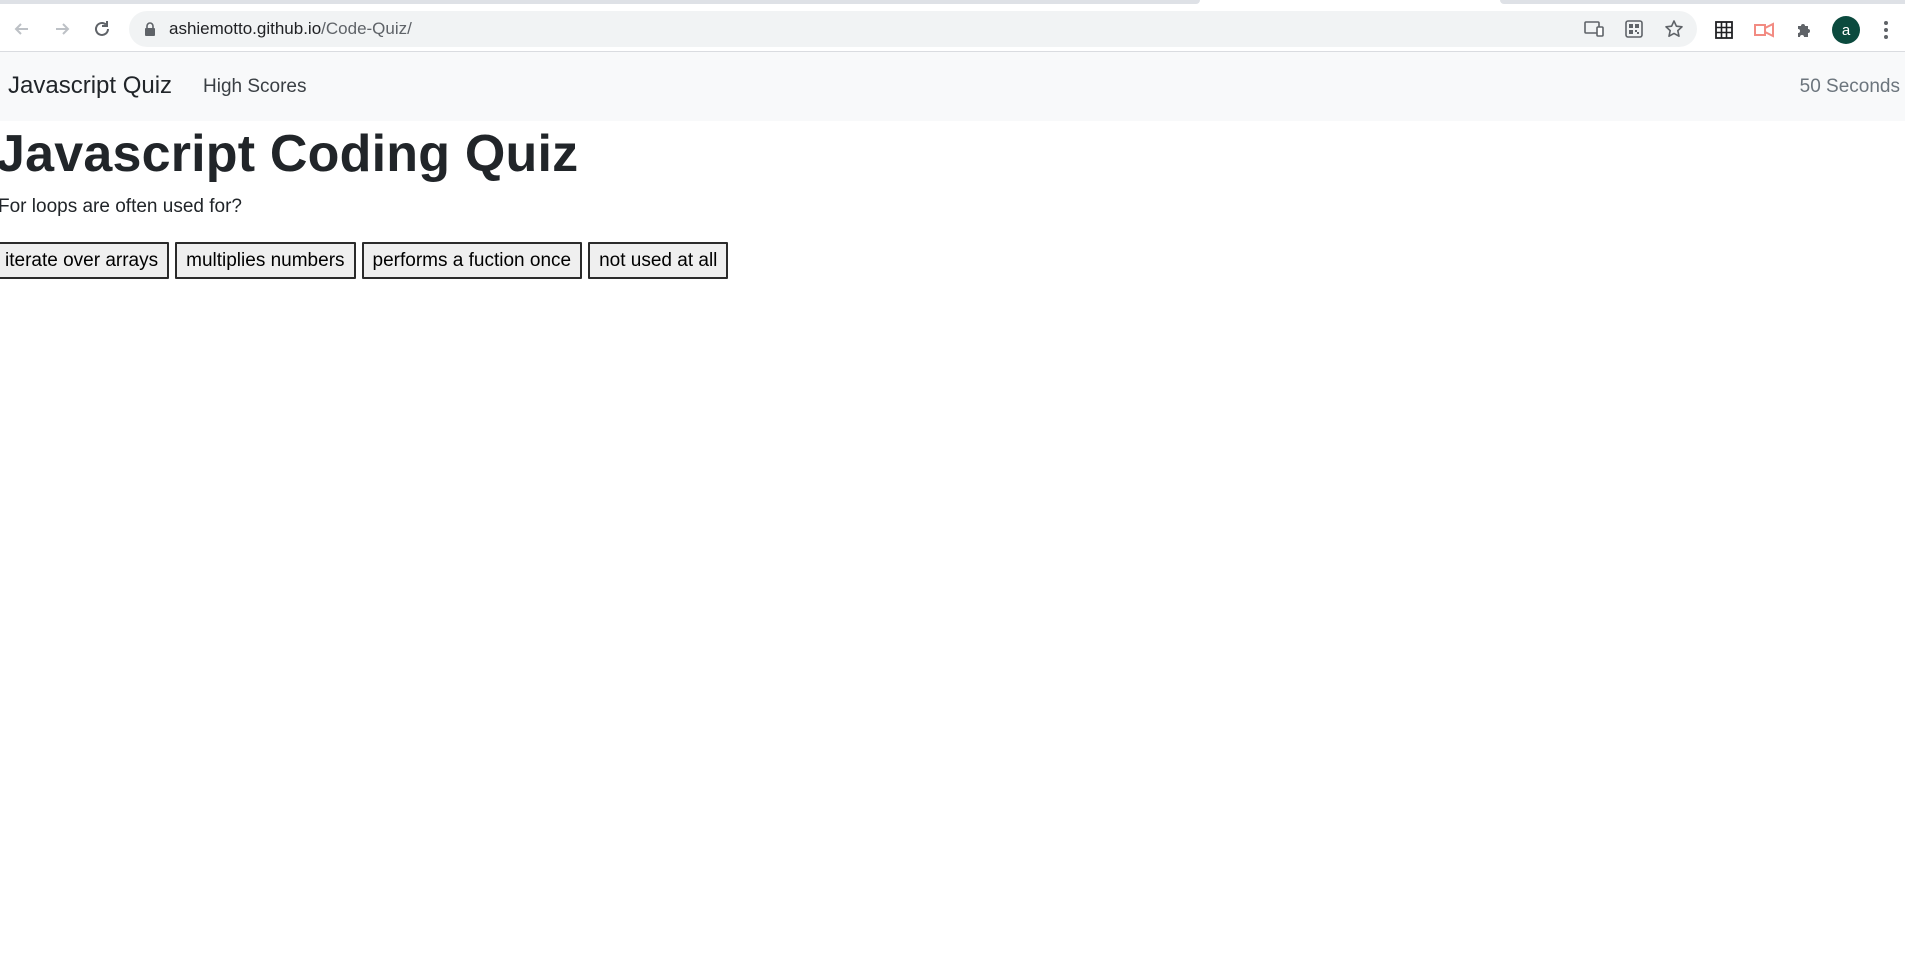  Describe the element at coordinates (658, 260) in the screenshot. I see `answer-button: not used at all` at that location.